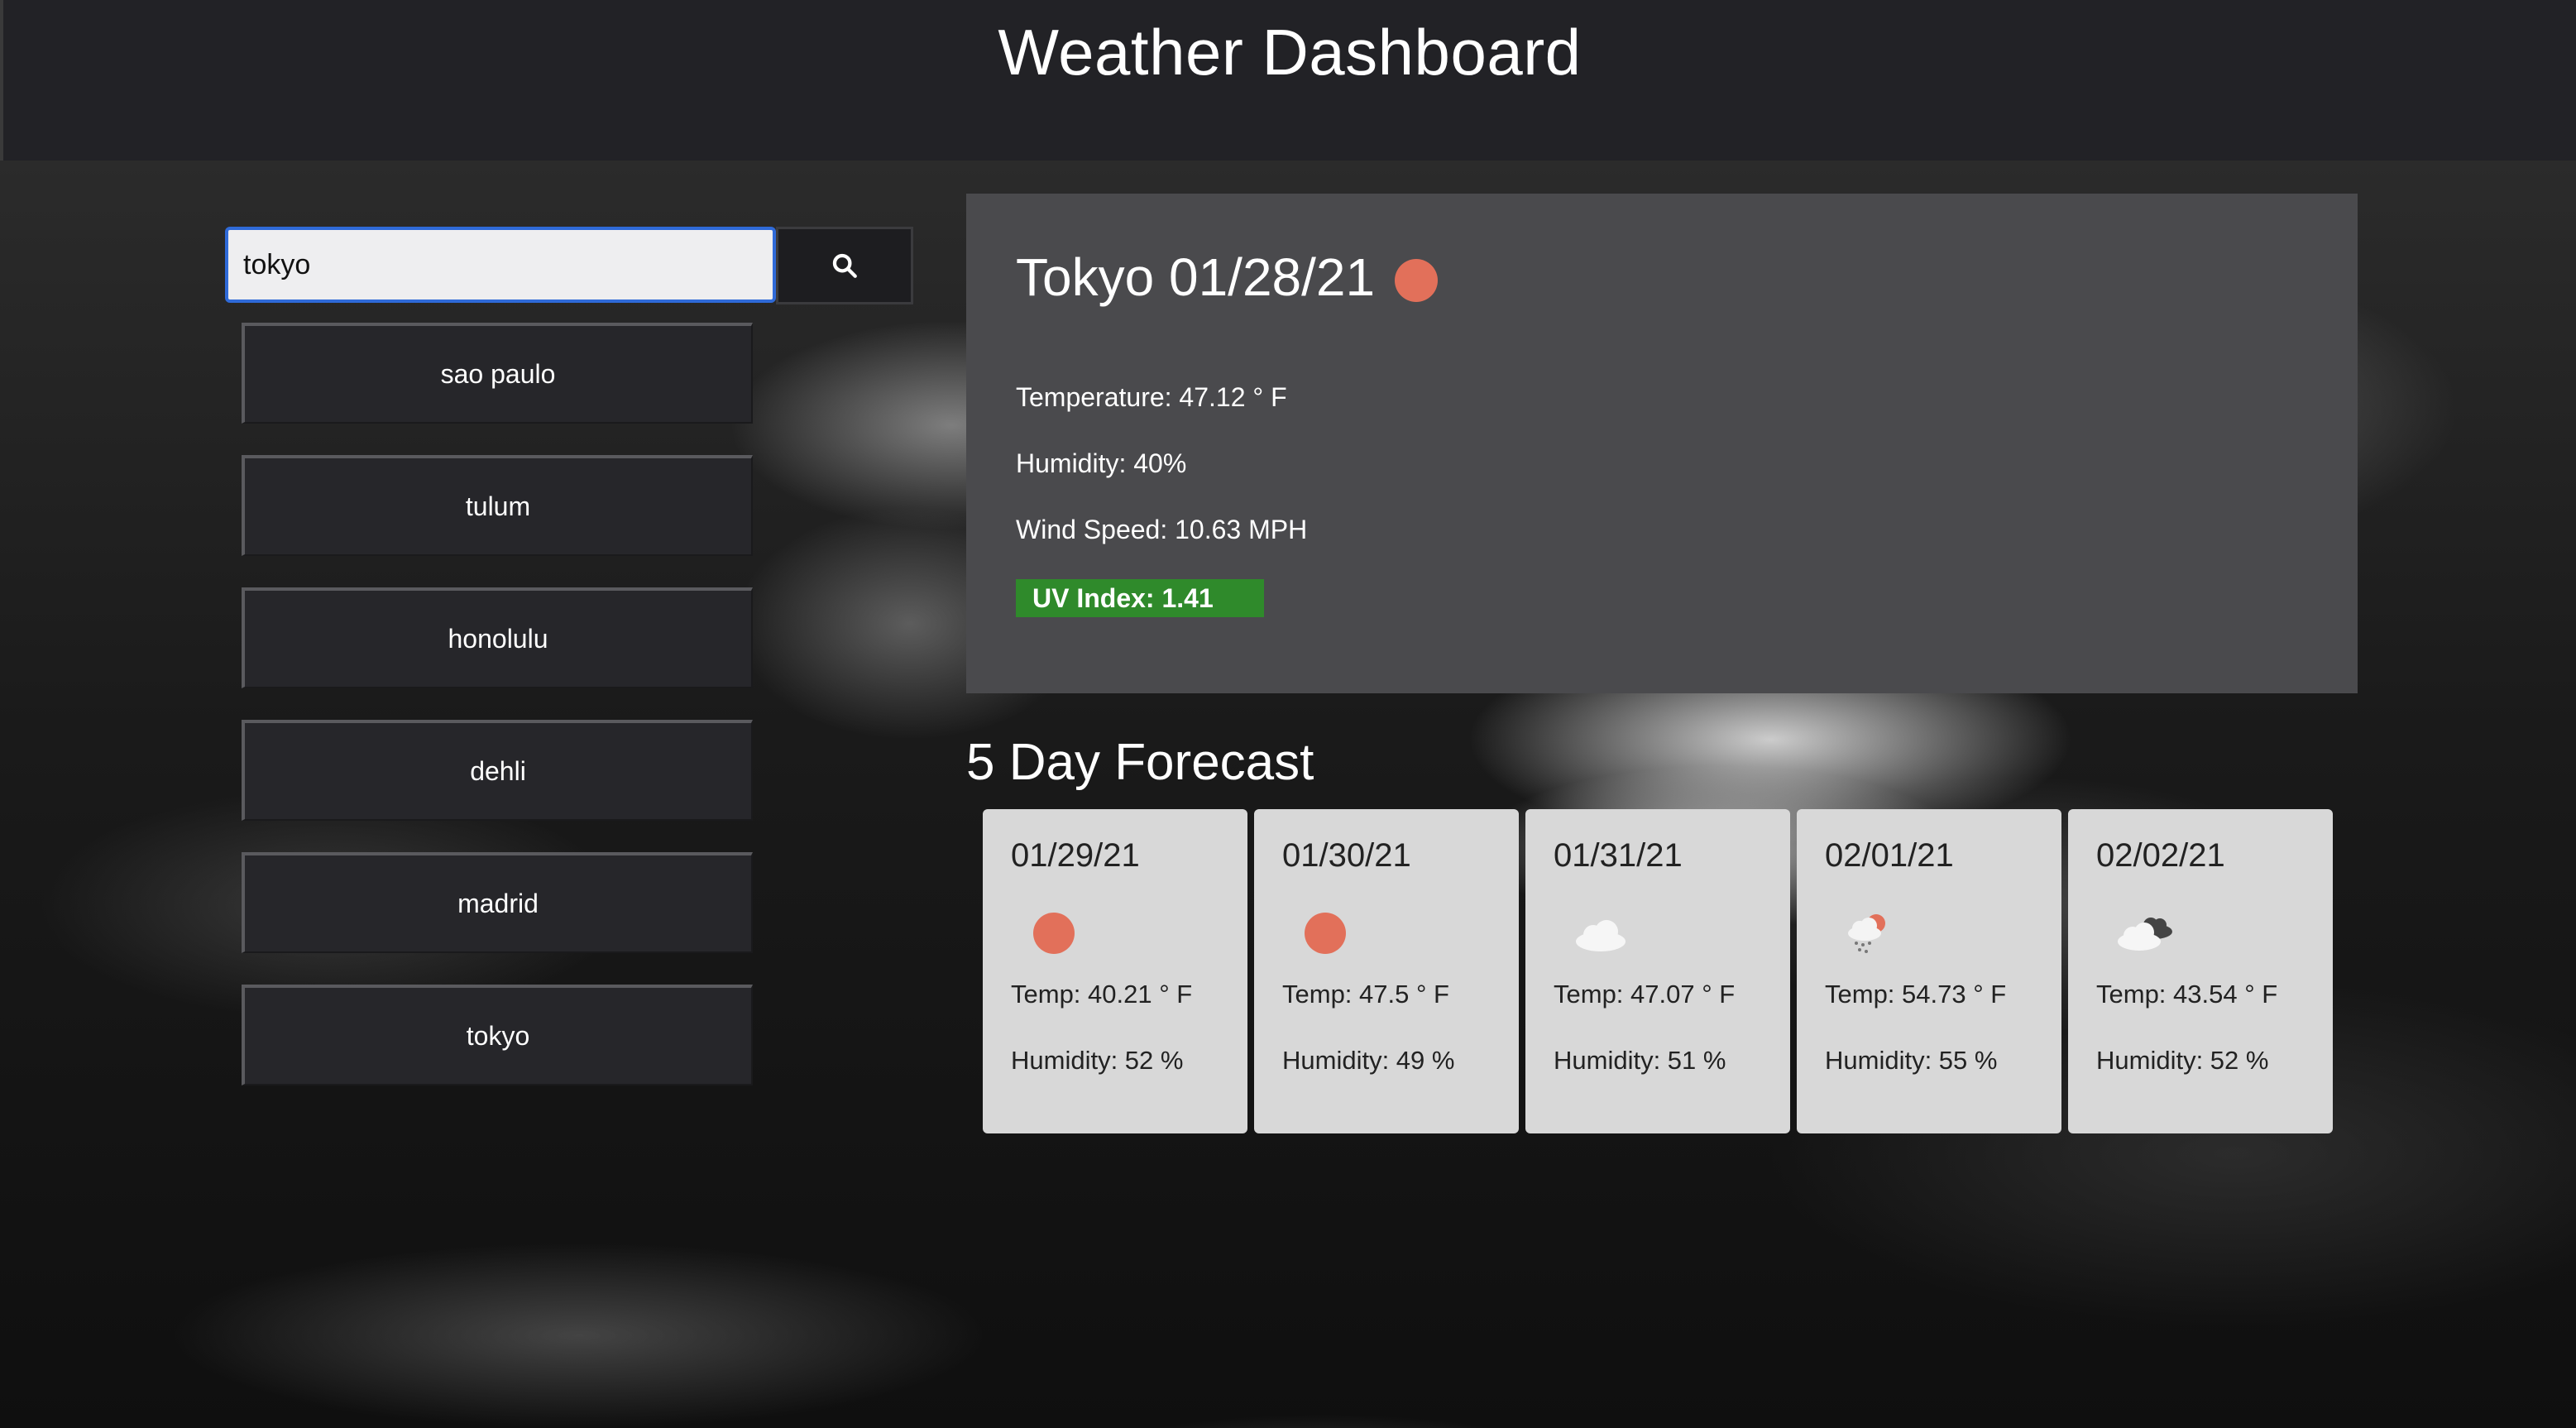 This screenshot has height=1428, width=2576. I want to click on forecast-card: 02/02/21 Temp: 43.54 ° F Humidity: 52 %, so click(2201, 971).